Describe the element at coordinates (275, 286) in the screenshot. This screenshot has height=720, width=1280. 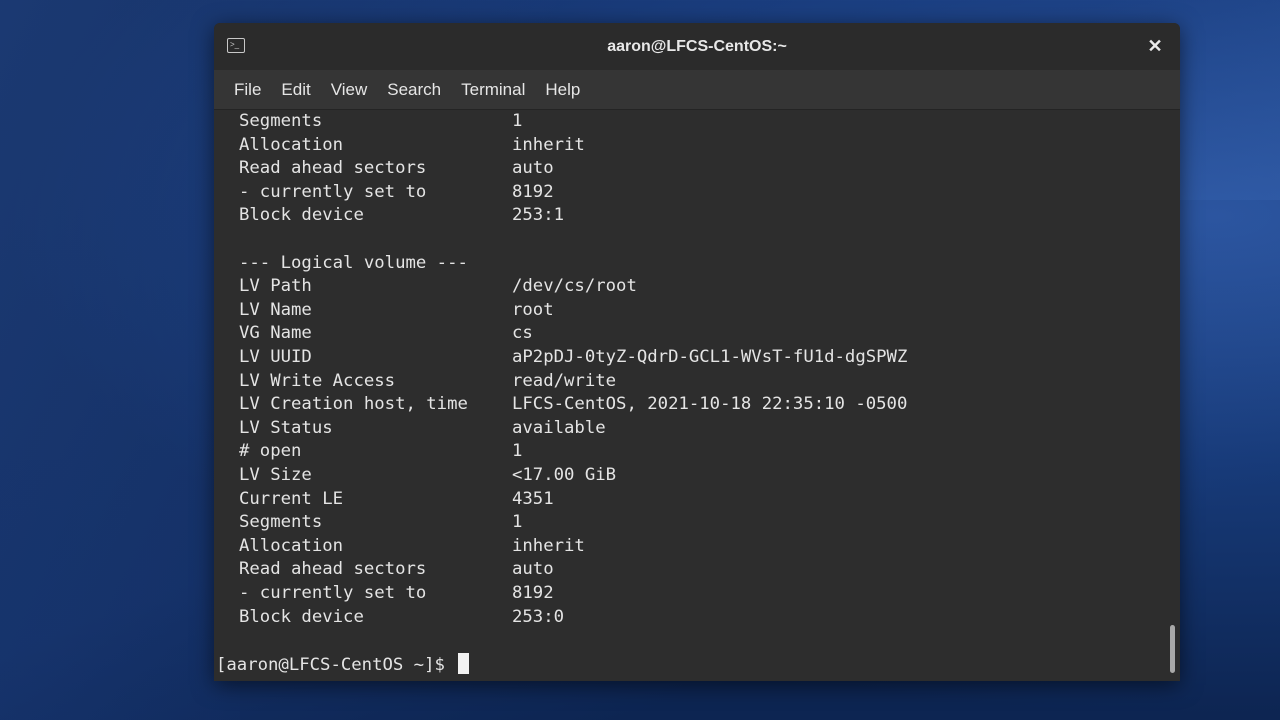
I see `terminal-field-label: LV Path` at that location.